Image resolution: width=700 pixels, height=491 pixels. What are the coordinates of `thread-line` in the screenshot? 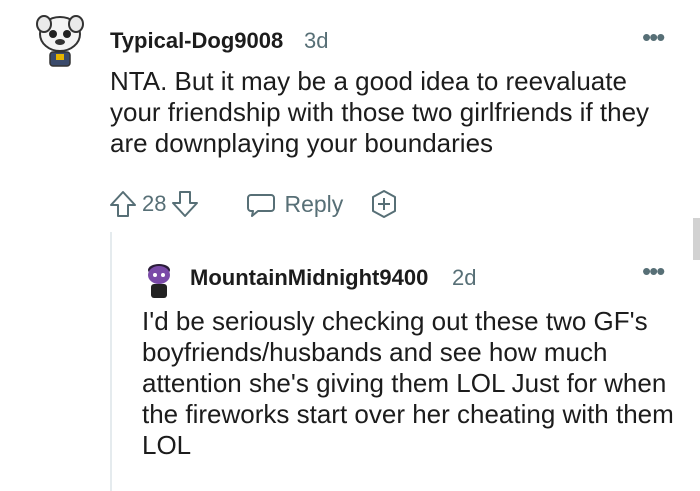 It's located at (111, 361).